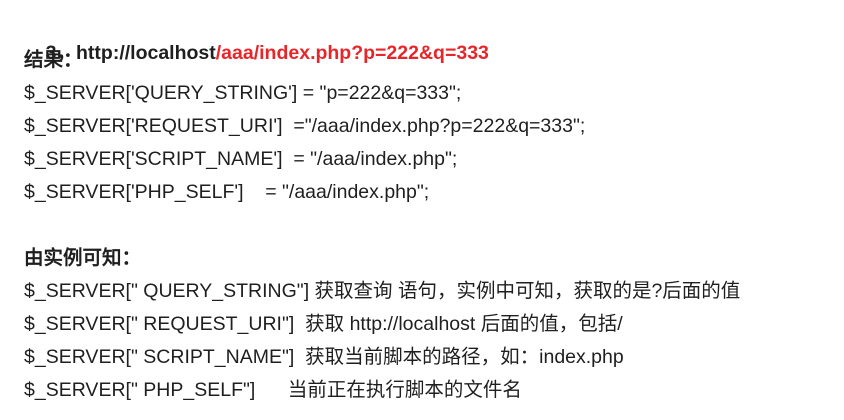  What do you see at coordinates (352, 53) in the screenshot?
I see `heading-url-path: /aaa/index.php?p=222&q=333` at bounding box center [352, 53].